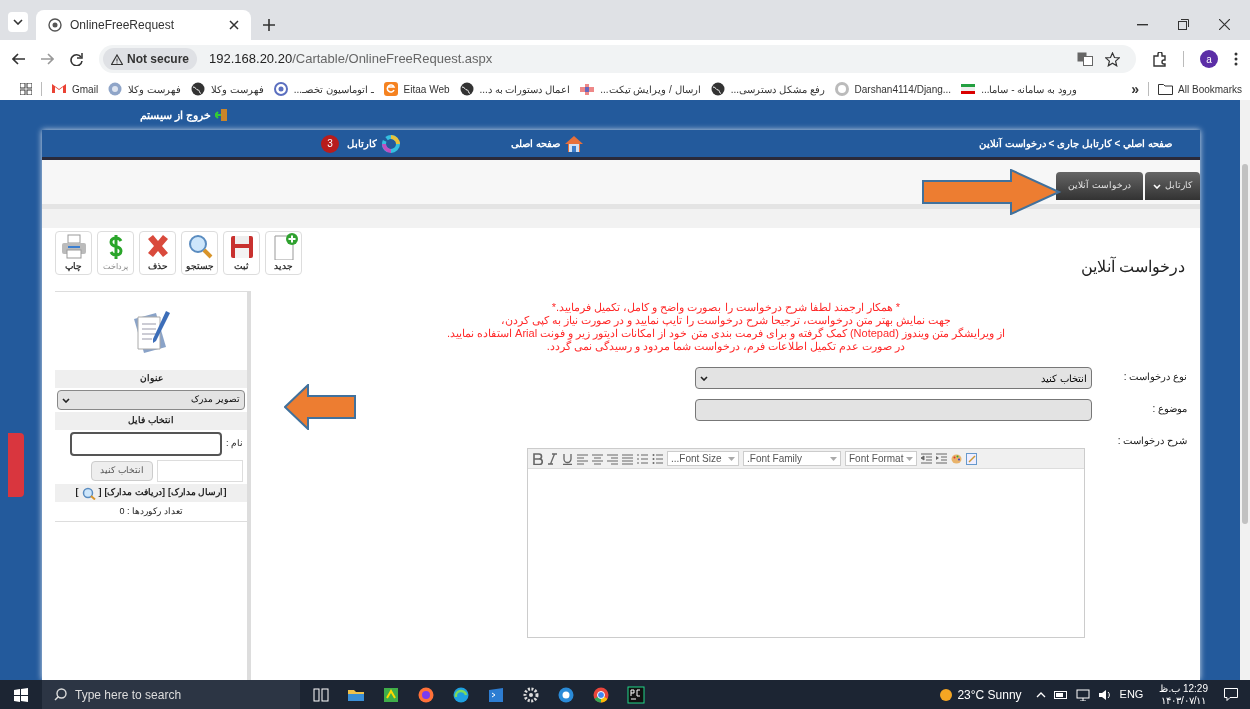 The image size is (1250, 709). Describe the element at coordinates (1151, 441) in the screenshot. I see `field-label: شرح درخواست :` at that location.